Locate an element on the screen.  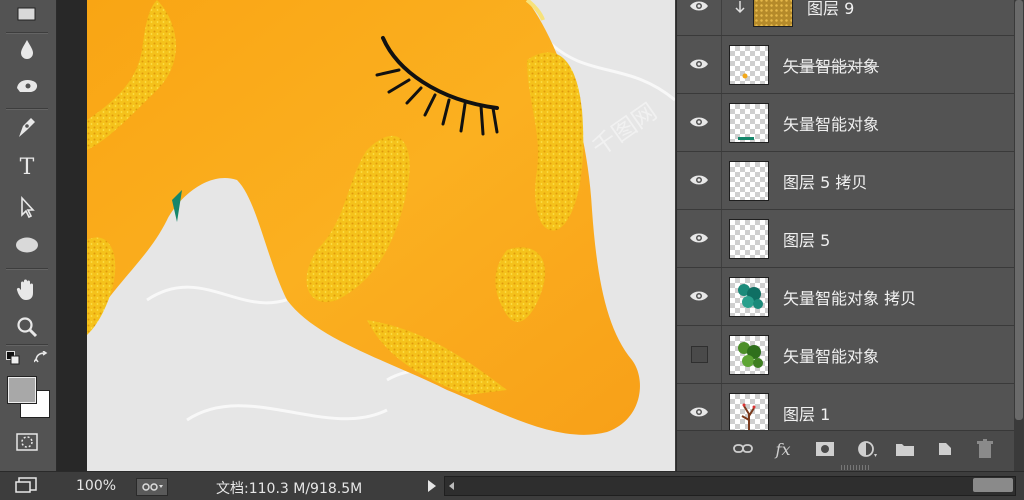
layer-row: 矢量智能对象 拷贝 is located at coordinates (846, 297).